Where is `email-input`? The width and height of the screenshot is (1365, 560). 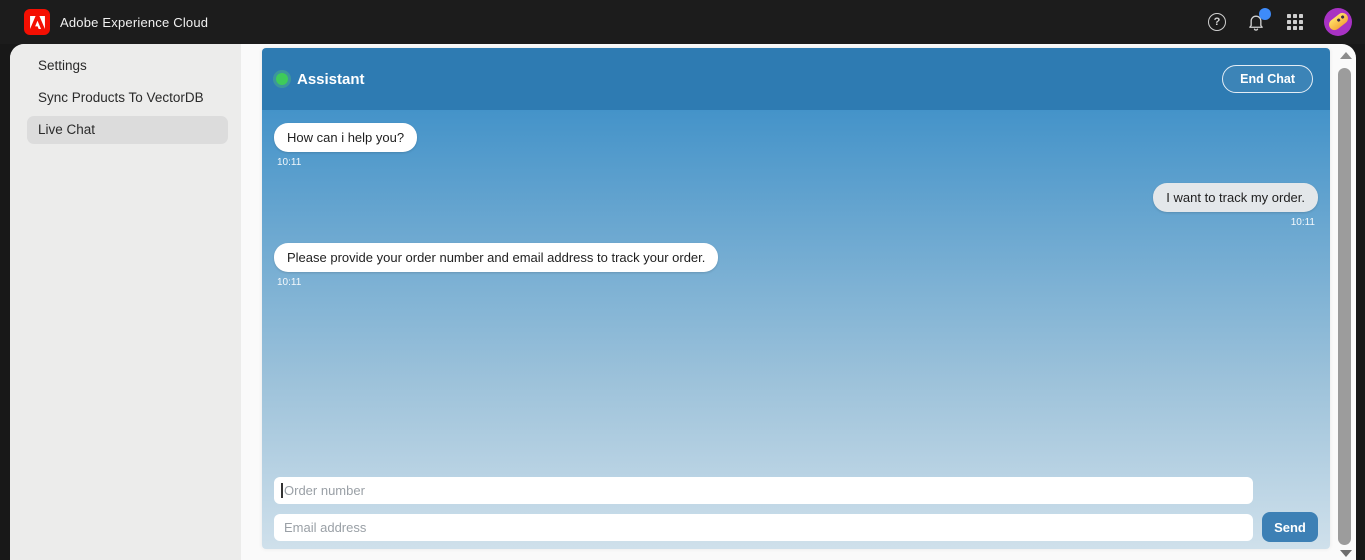 email-input is located at coordinates (763, 527).